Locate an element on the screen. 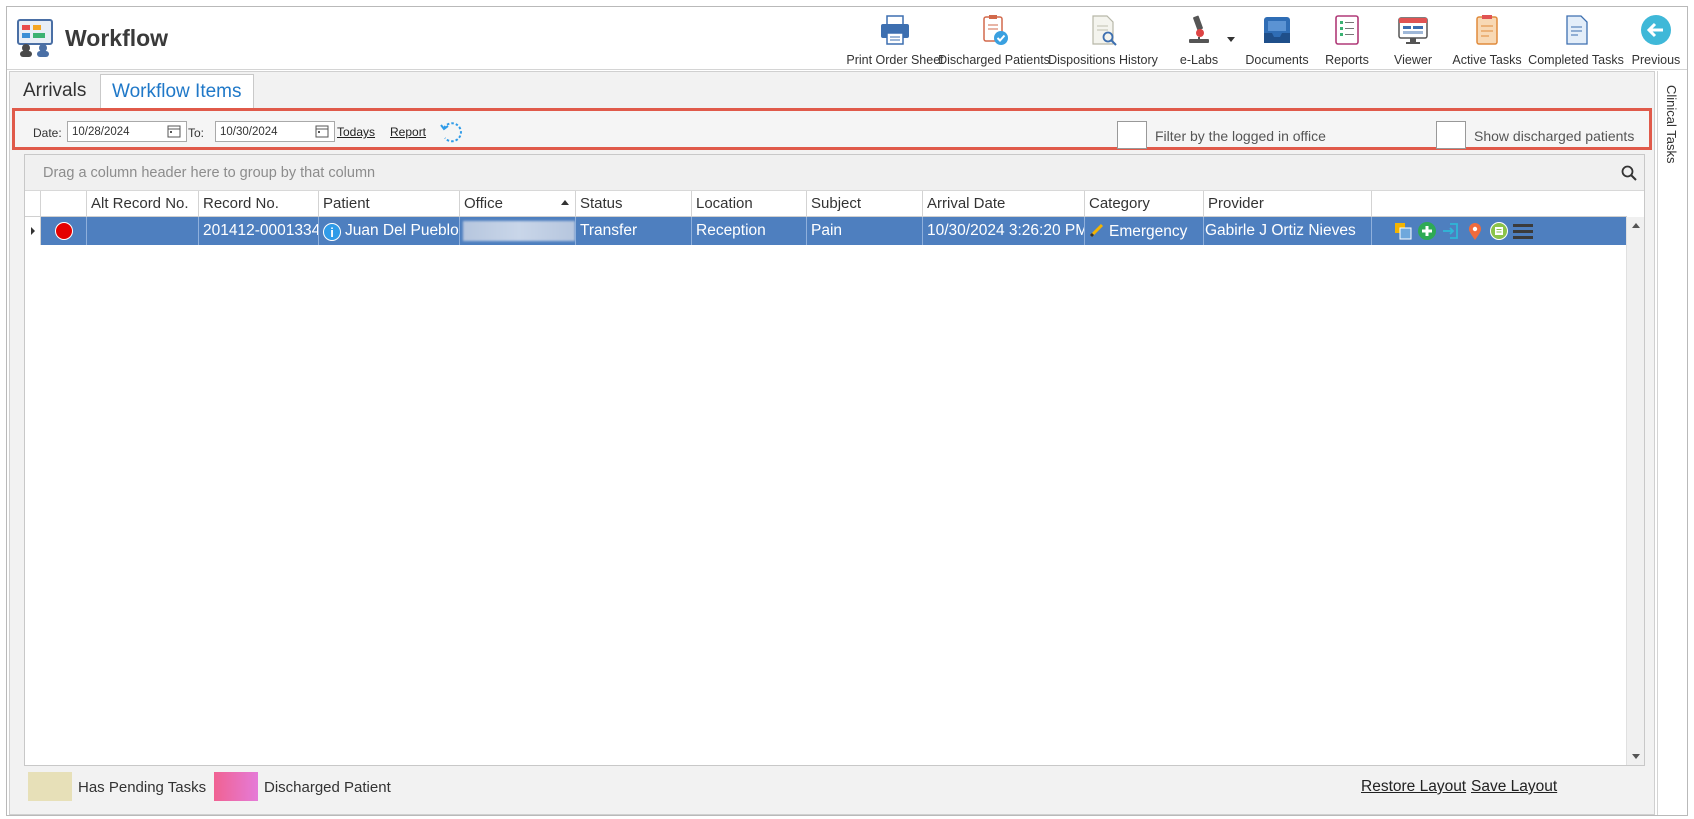 The height and width of the screenshot is (819, 1694). filter-office-checkbox is located at coordinates (1132, 135).